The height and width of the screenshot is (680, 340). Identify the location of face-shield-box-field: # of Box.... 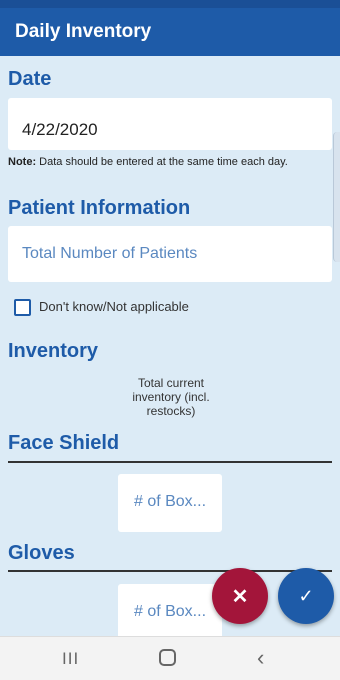
(170, 503).